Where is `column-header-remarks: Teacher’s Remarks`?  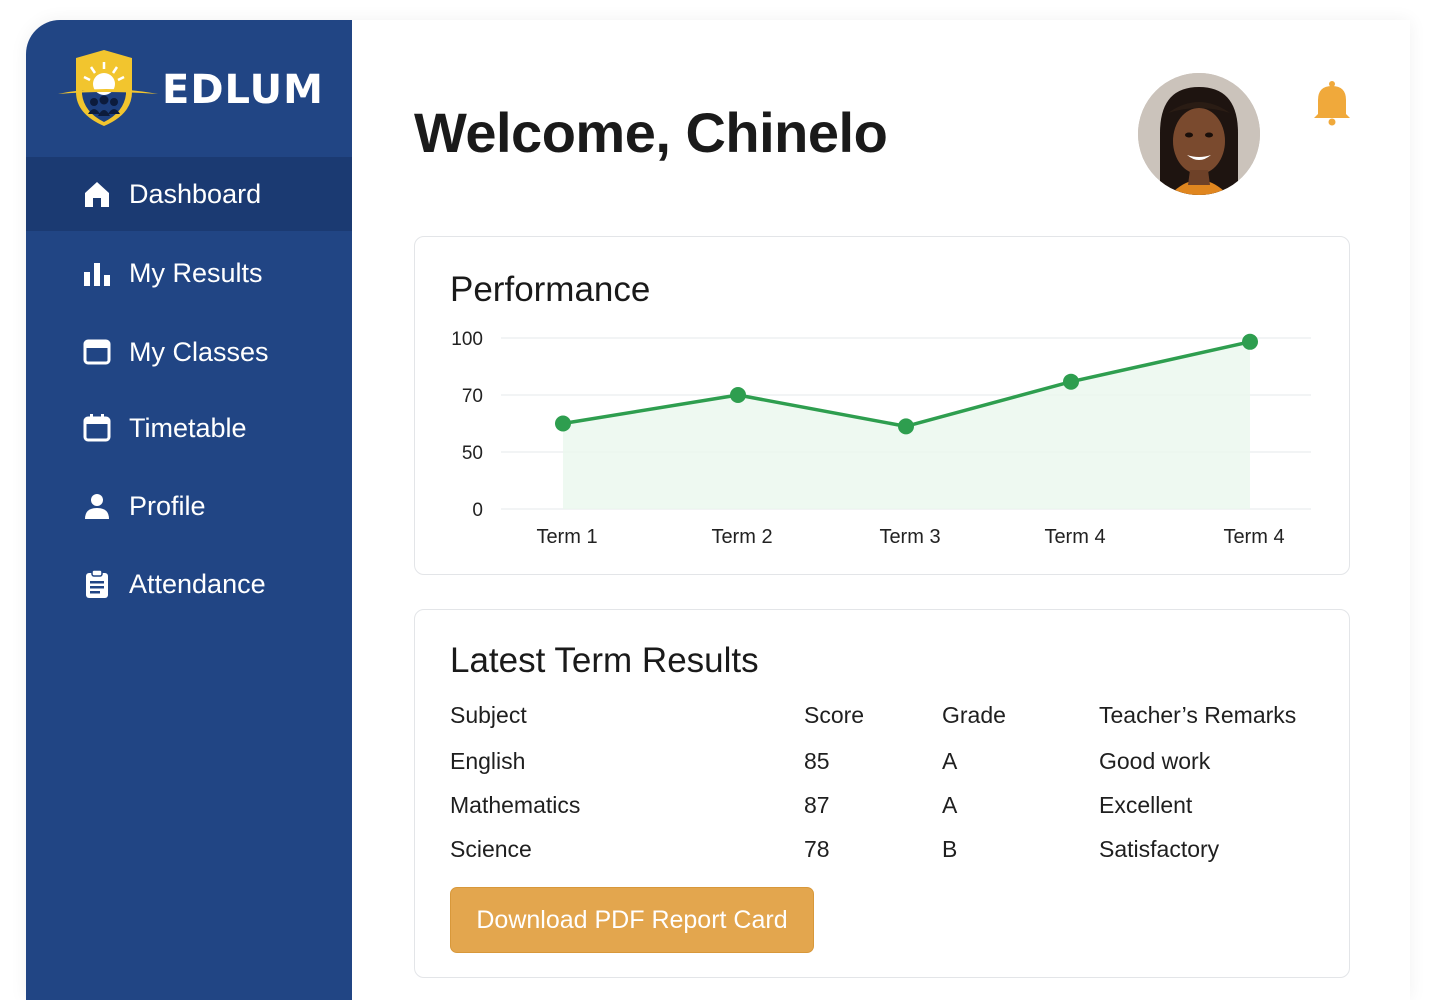 column-header-remarks: Teacher’s Remarks is located at coordinates (1198, 715).